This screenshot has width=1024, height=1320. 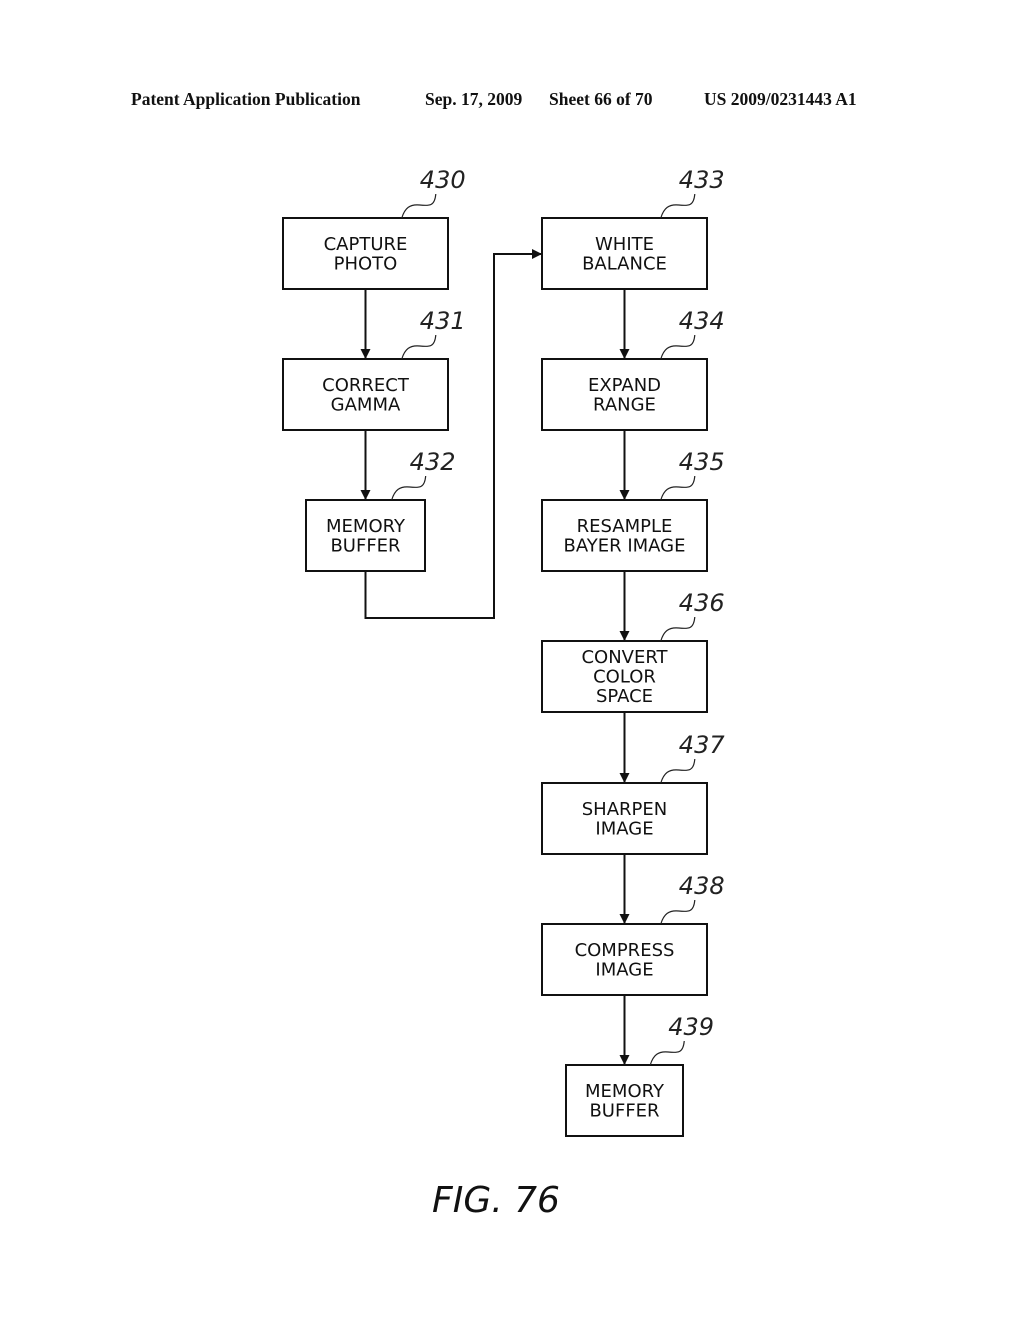 I want to click on step-label-line: BALANCE, so click(x=624, y=263).